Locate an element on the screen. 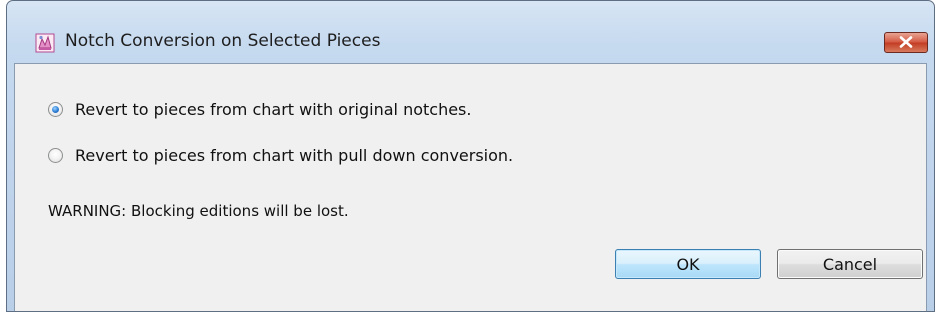 This screenshot has width=941, height=315. close-icon is located at coordinates (906, 42).